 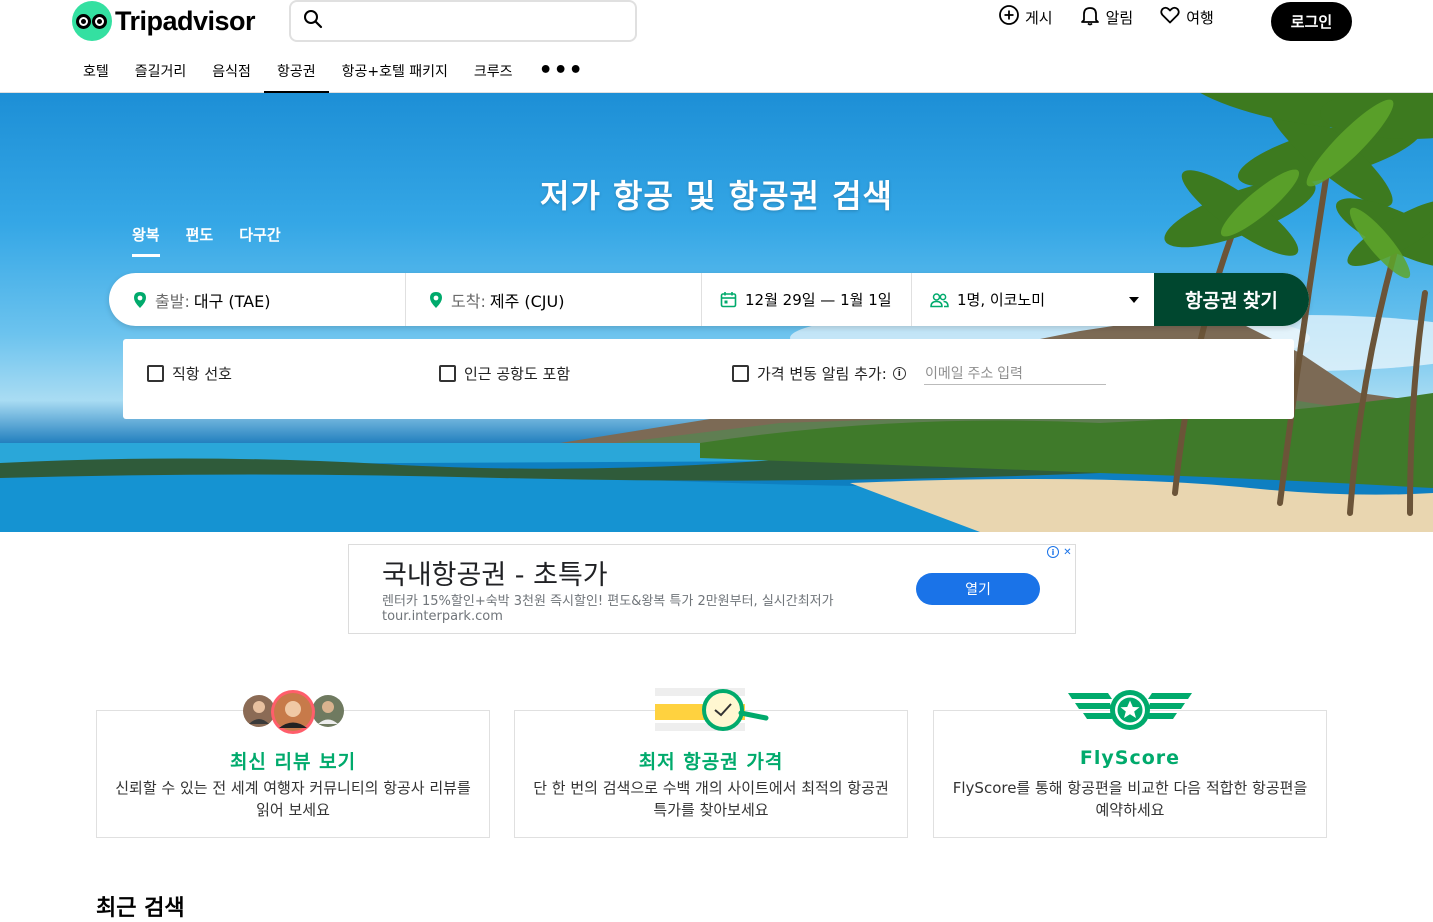 I want to click on nearby-airports-option: 인근 공항도 포함, so click(x=504, y=373).